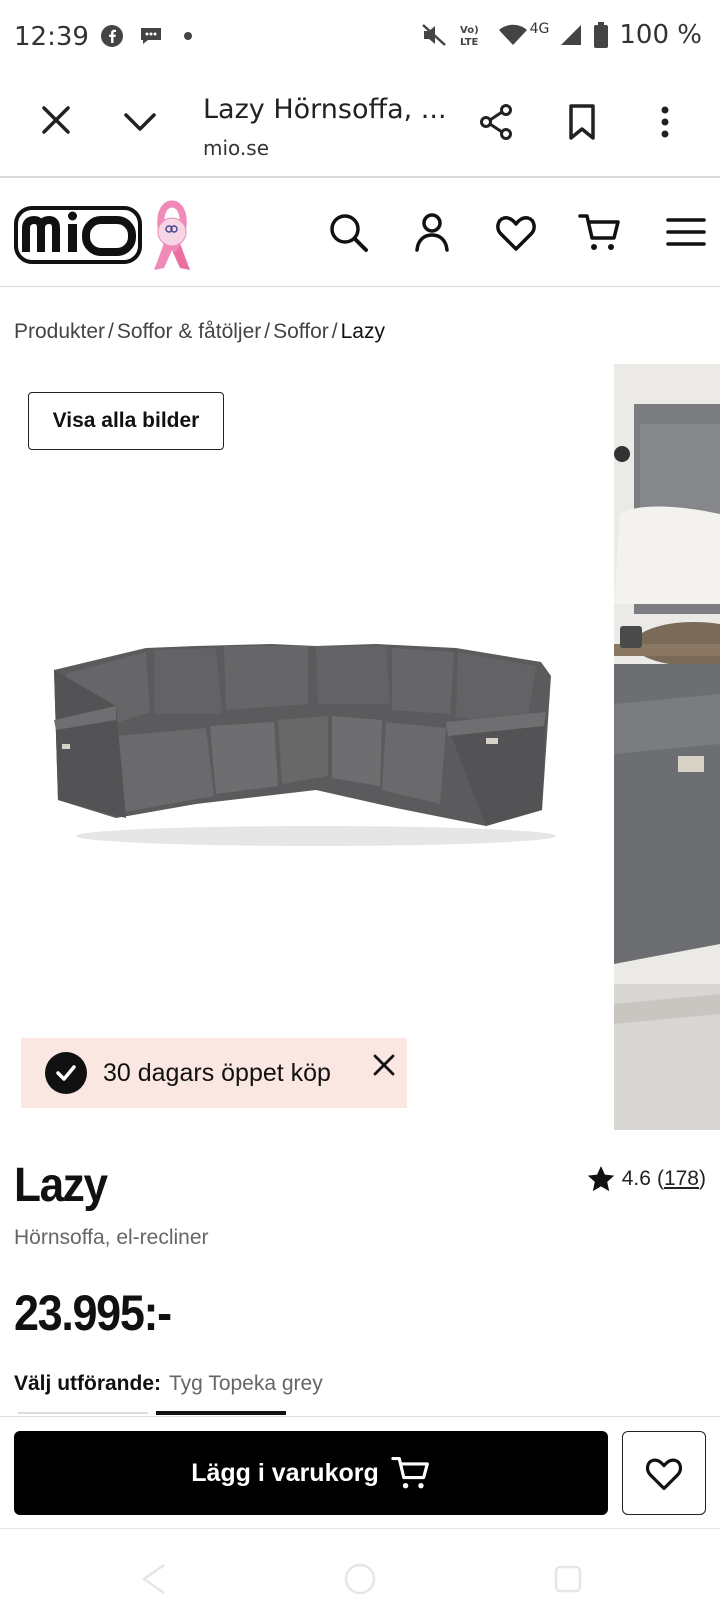 The image size is (720, 1613). Describe the element at coordinates (360, 128) in the screenshot. I see `browser-toolbar: Lazy Hörnsoffa, ... mio.se` at that location.